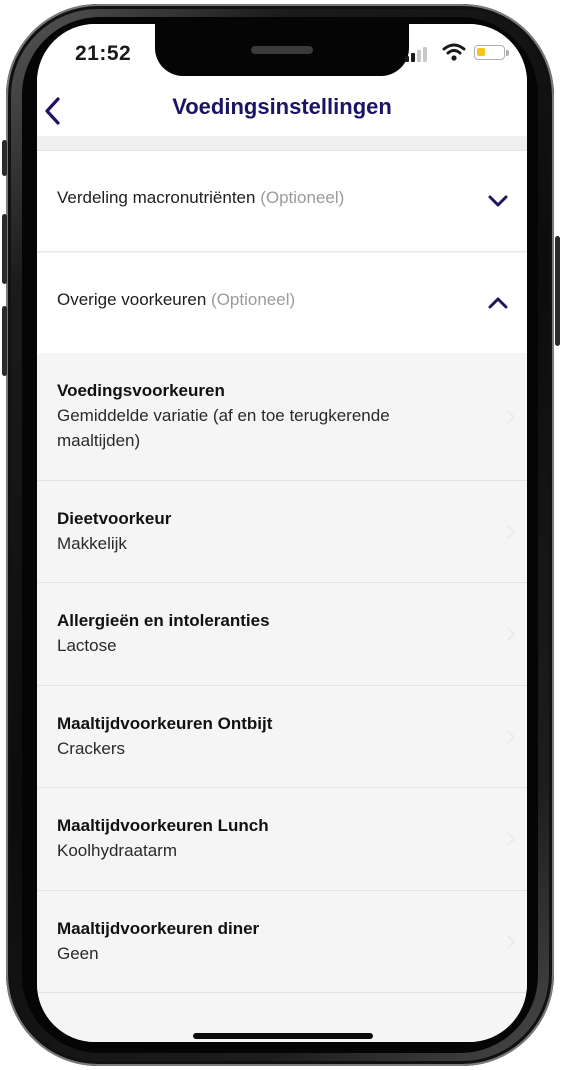  What do you see at coordinates (91, 748) in the screenshot?
I see `preference-value: Crackers` at bounding box center [91, 748].